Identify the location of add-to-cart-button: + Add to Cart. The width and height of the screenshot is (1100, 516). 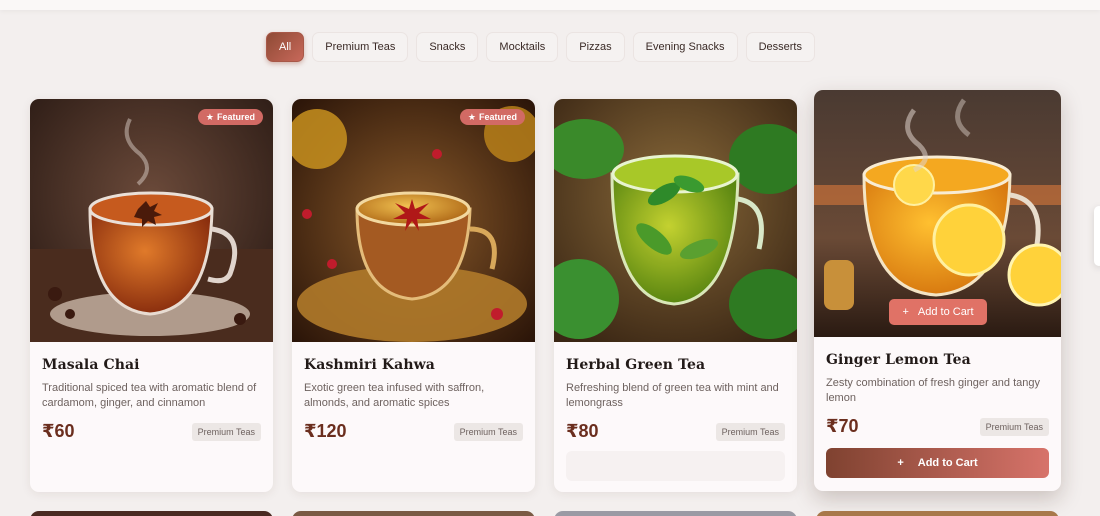
(937, 463).